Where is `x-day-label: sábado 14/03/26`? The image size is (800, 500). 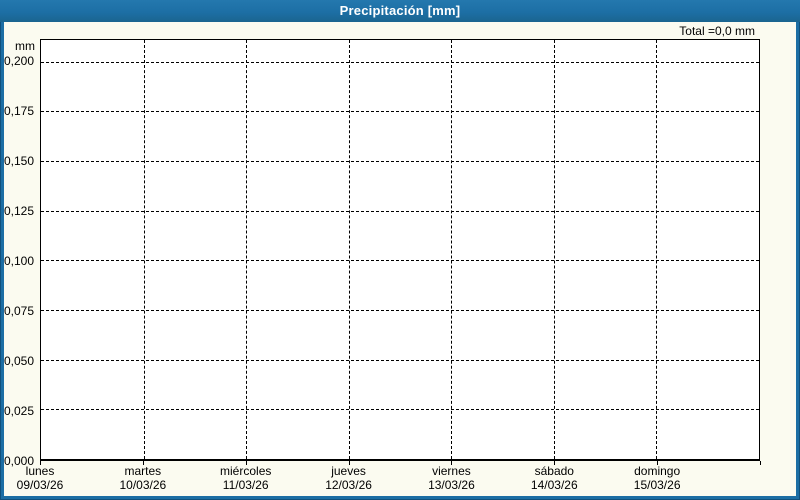
x-day-label: sábado 14/03/26 is located at coordinates (554, 478).